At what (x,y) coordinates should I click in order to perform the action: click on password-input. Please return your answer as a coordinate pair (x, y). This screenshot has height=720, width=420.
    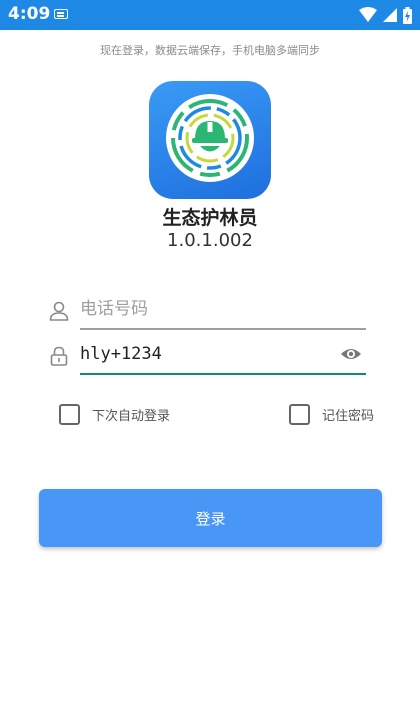
    Looking at the image, I should click on (207, 354).